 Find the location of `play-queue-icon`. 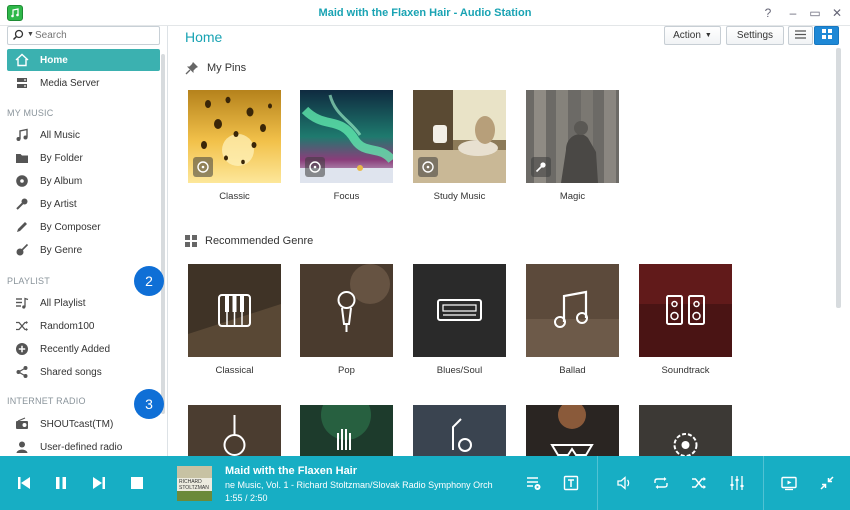

play-queue-icon is located at coordinates (534, 483).